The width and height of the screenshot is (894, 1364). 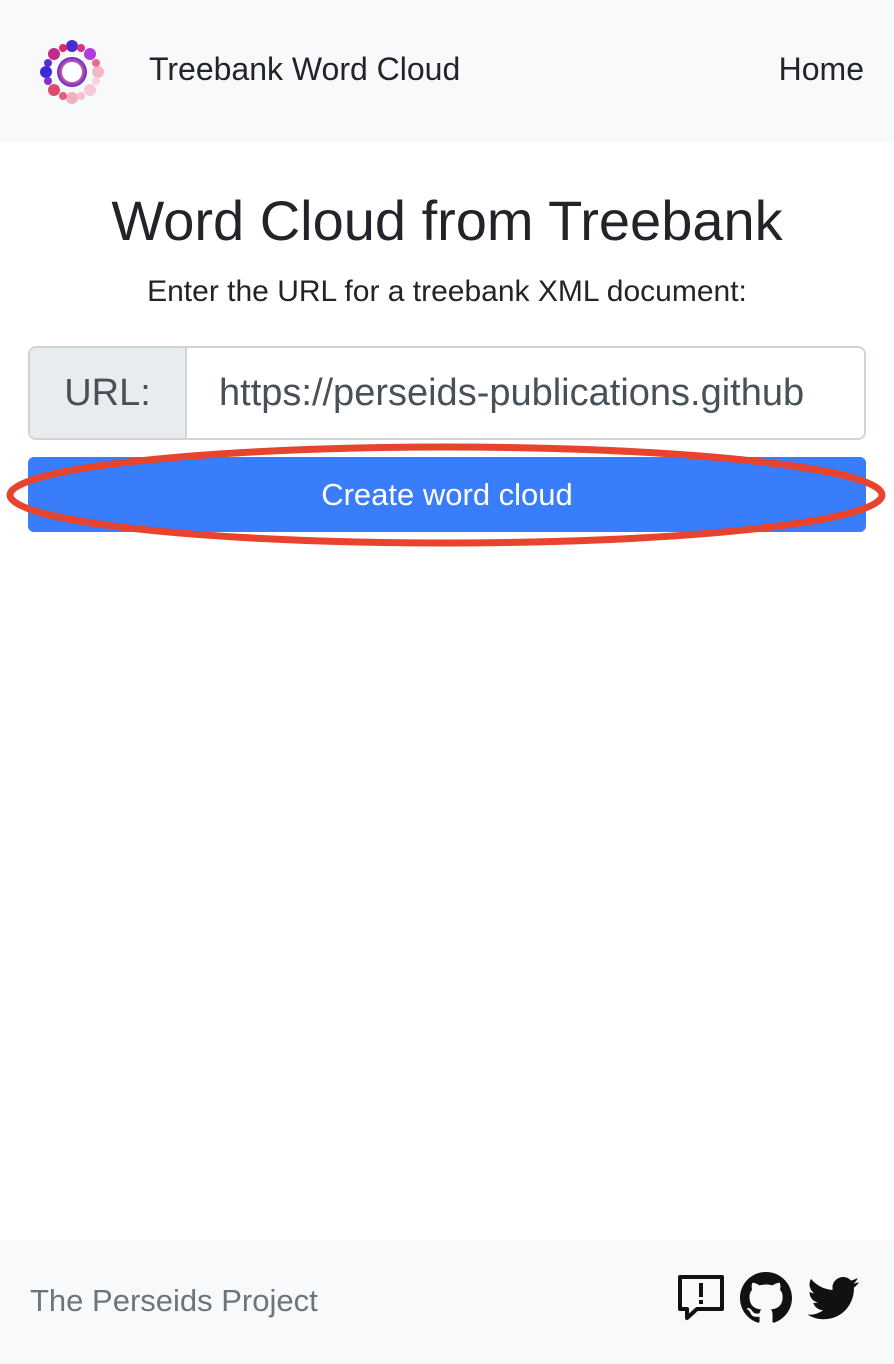 What do you see at coordinates (447, 1302) in the screenshot?
I see `footer: The Perseids Project` at bounding box center [447, 1302].